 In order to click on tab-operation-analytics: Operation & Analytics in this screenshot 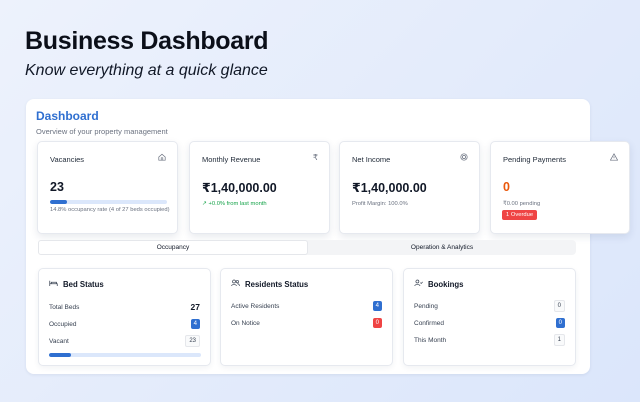, I will do `click(442, 247)`.